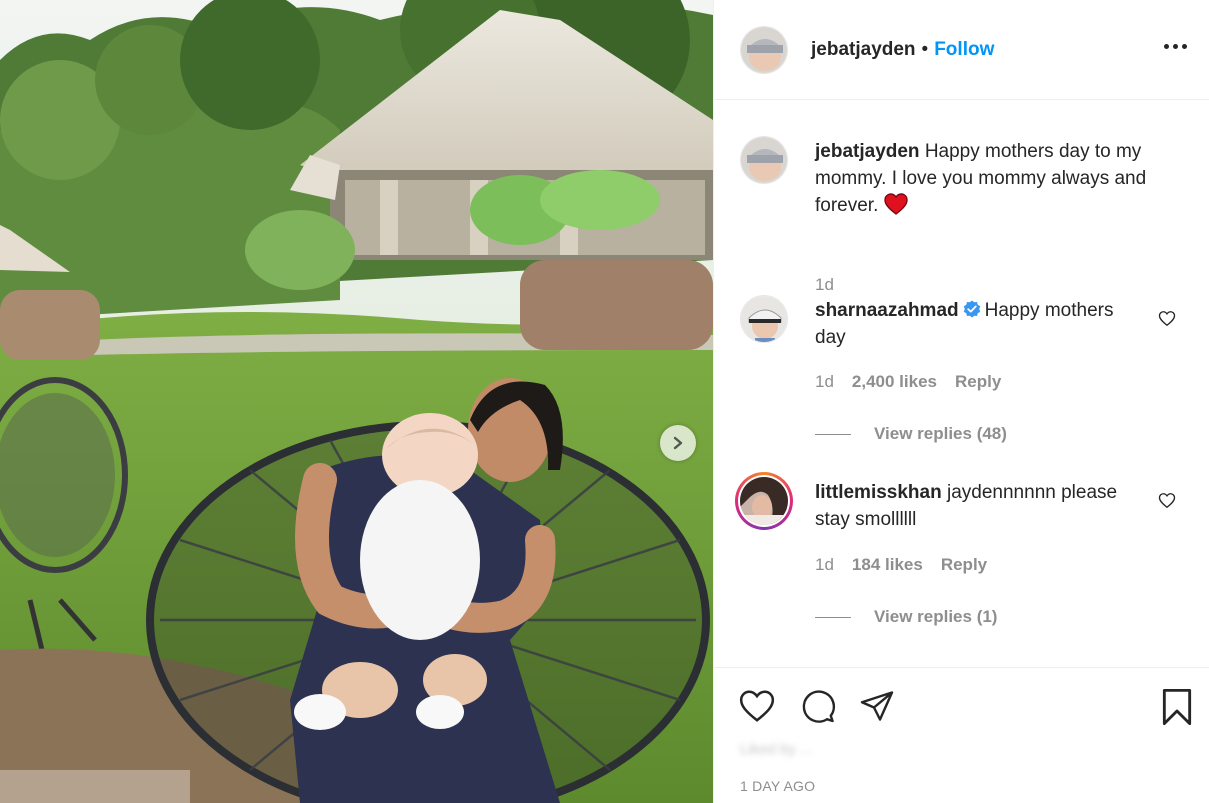 This screenshot has width=1209, height=803. I want to click on comment-meta: 1d 184 likes Reply, so click(901, 565).